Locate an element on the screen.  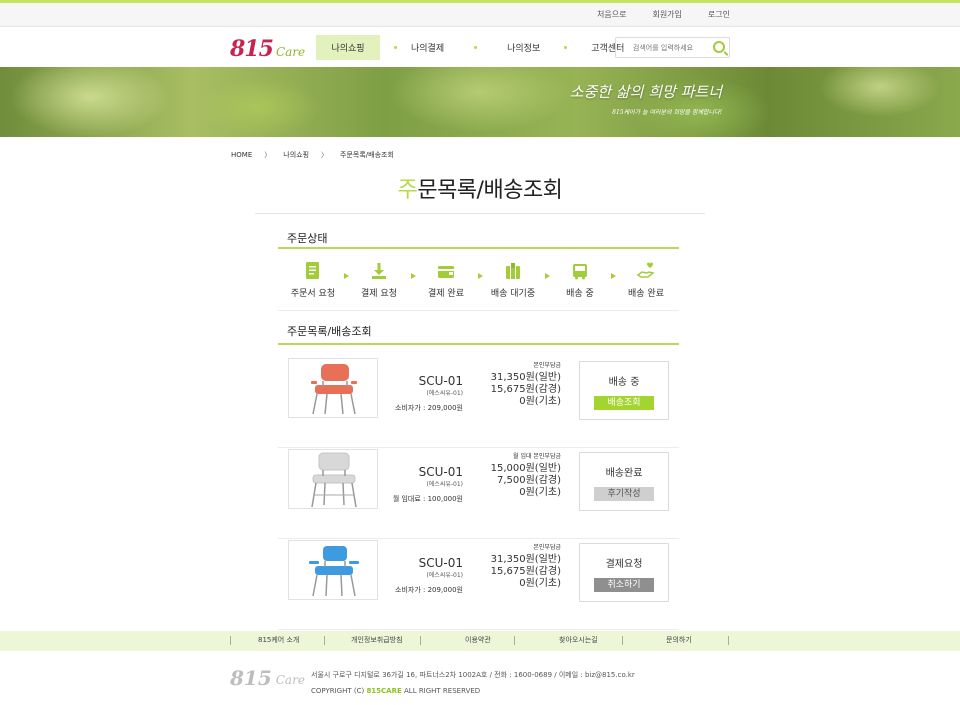
main-nav: 815 Care 나의쇼핑 나의결제 나의정보 고객센터 is located at coordinates (480, 47).